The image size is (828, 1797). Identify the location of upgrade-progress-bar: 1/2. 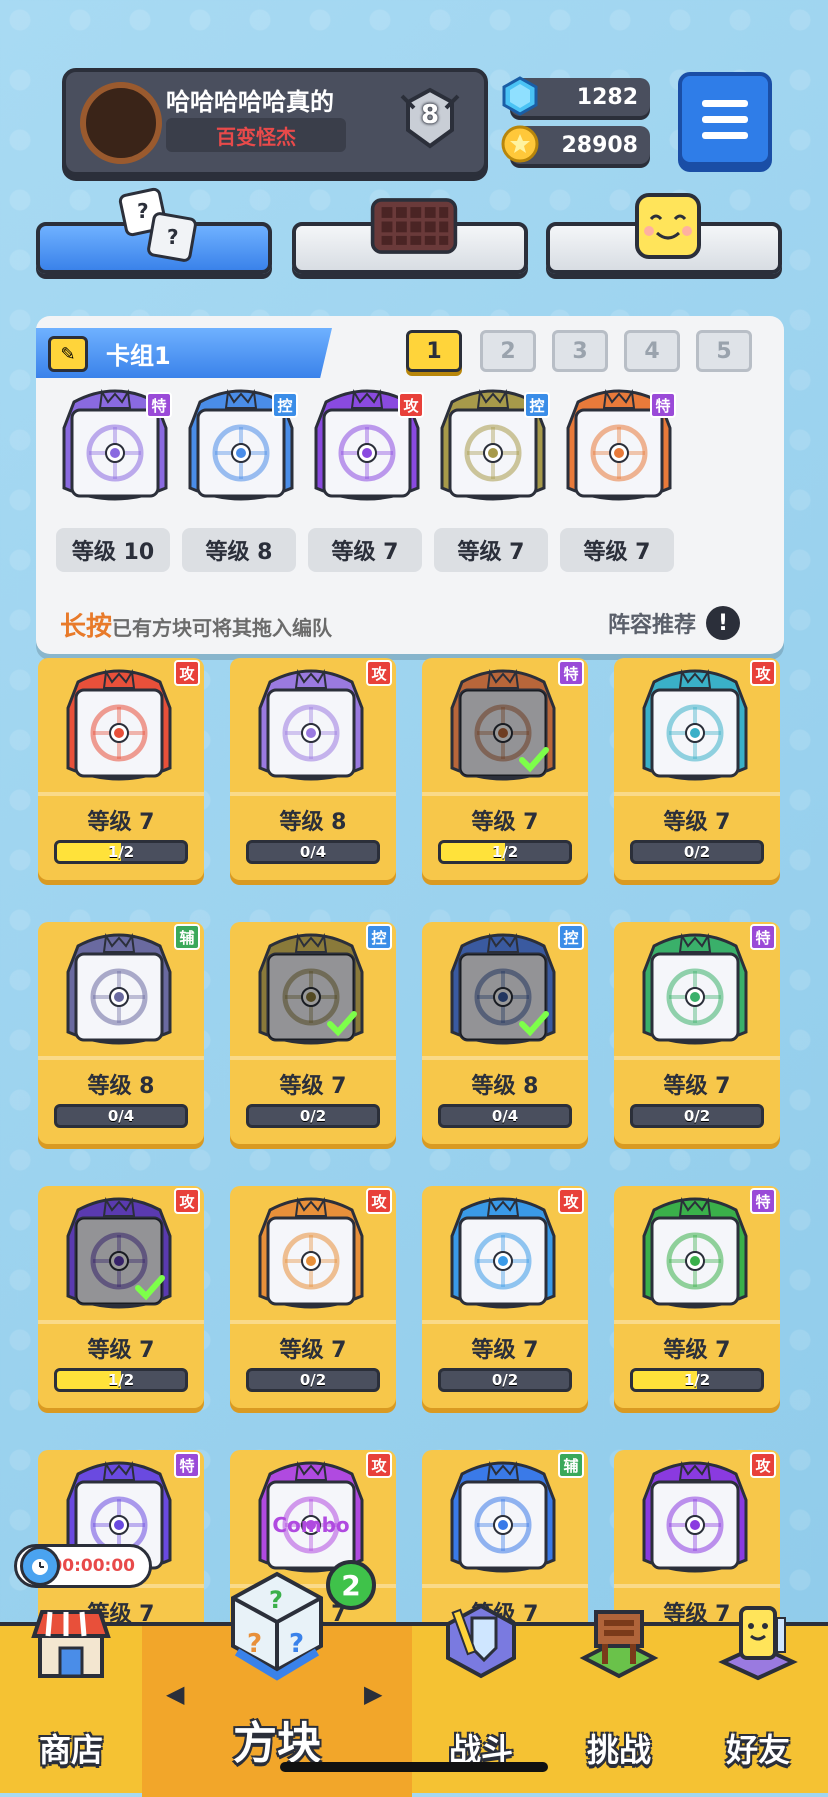
(121, 852).